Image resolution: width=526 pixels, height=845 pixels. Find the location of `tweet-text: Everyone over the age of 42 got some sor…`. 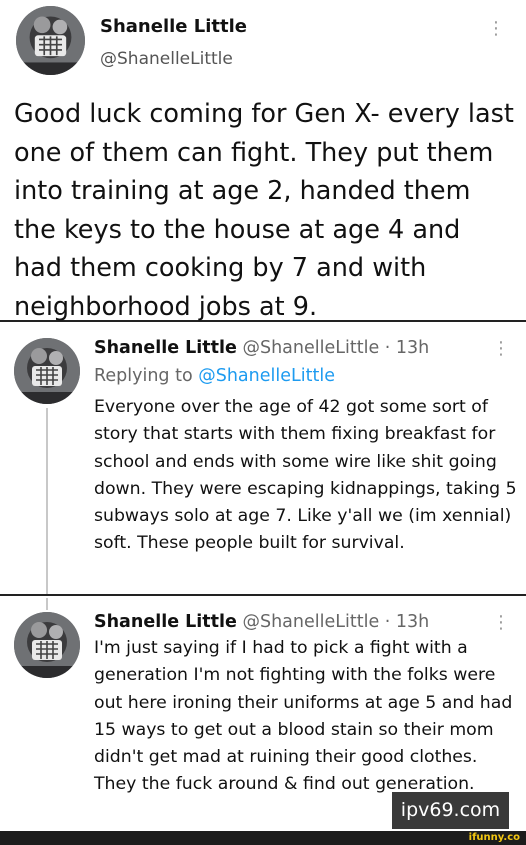

tweet-text: Everyone over the age of 42 got some sor… is located at coordinates (305, 475).